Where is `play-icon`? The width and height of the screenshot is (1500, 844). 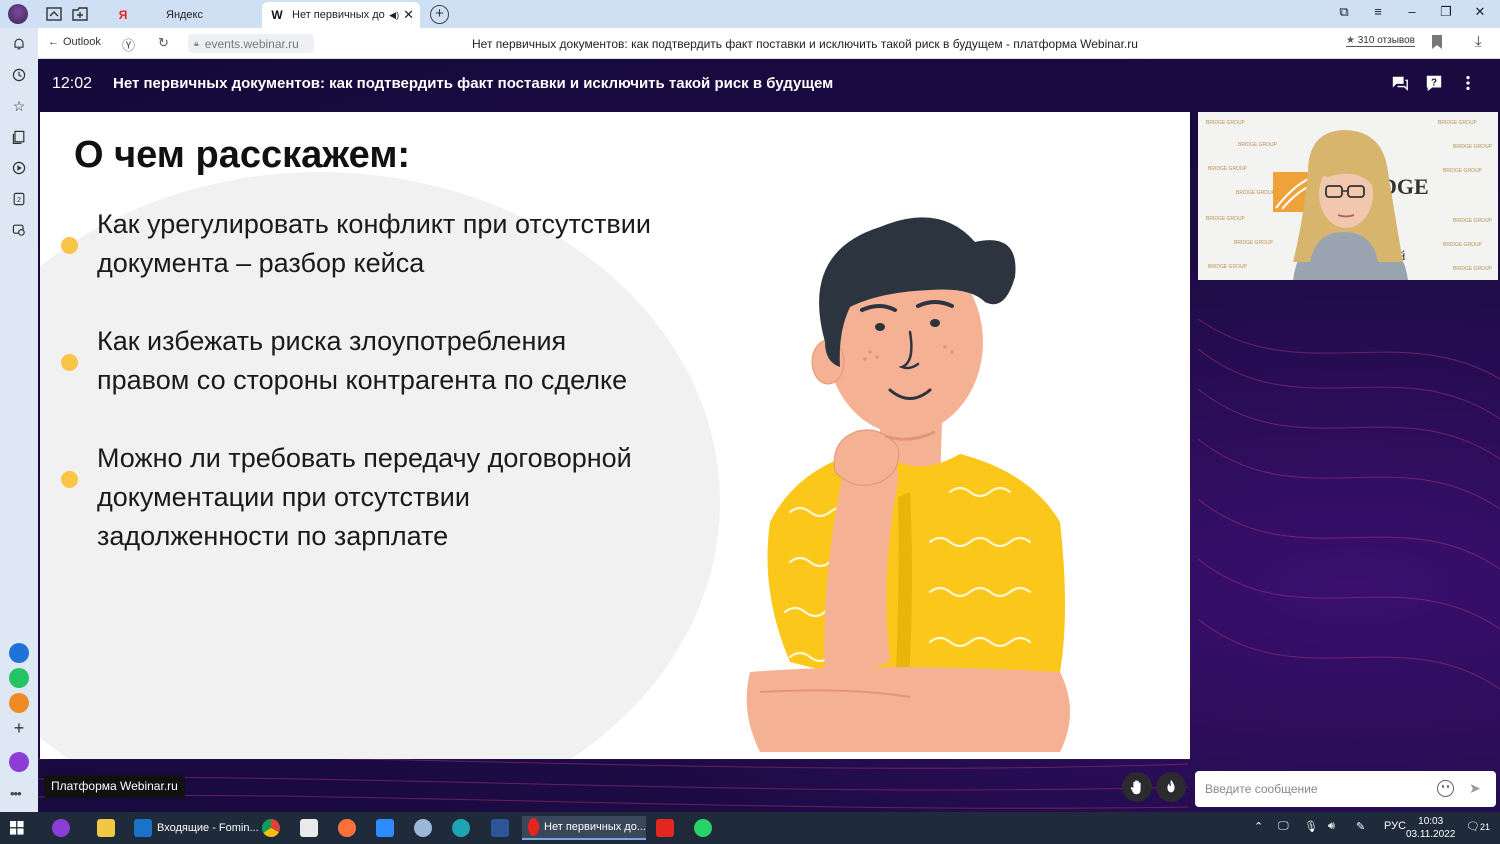
play-icon is located at coordinates (19, 168).